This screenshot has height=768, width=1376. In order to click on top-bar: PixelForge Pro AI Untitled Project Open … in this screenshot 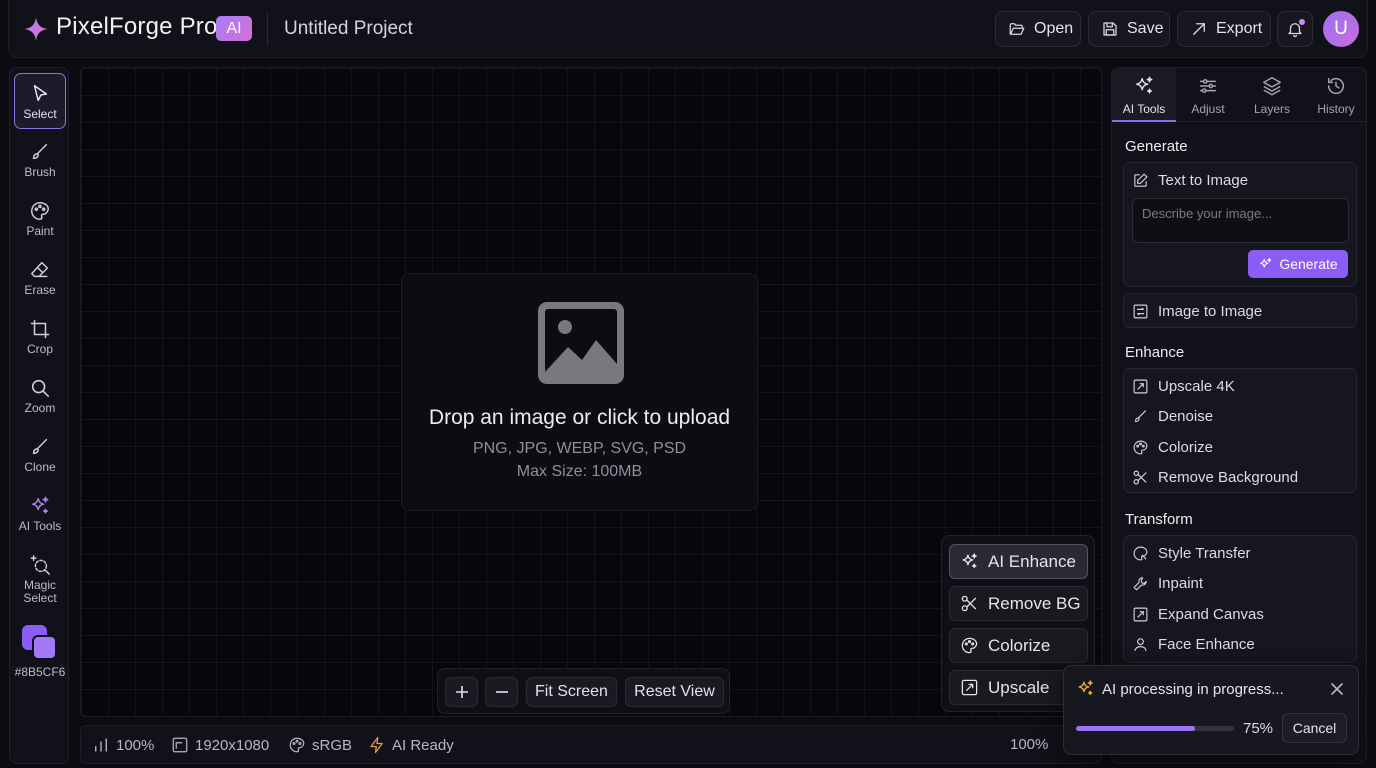, I will do `click(688, 29)`.